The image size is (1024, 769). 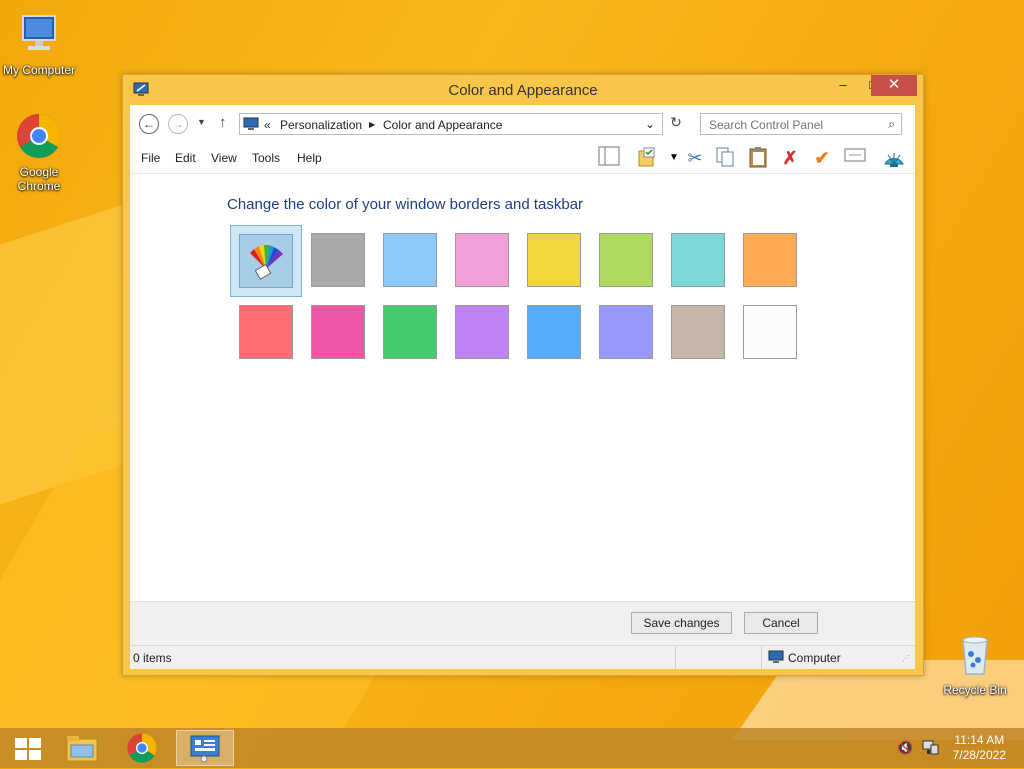 I want to click on network-icon, so click(x=930, y=748).